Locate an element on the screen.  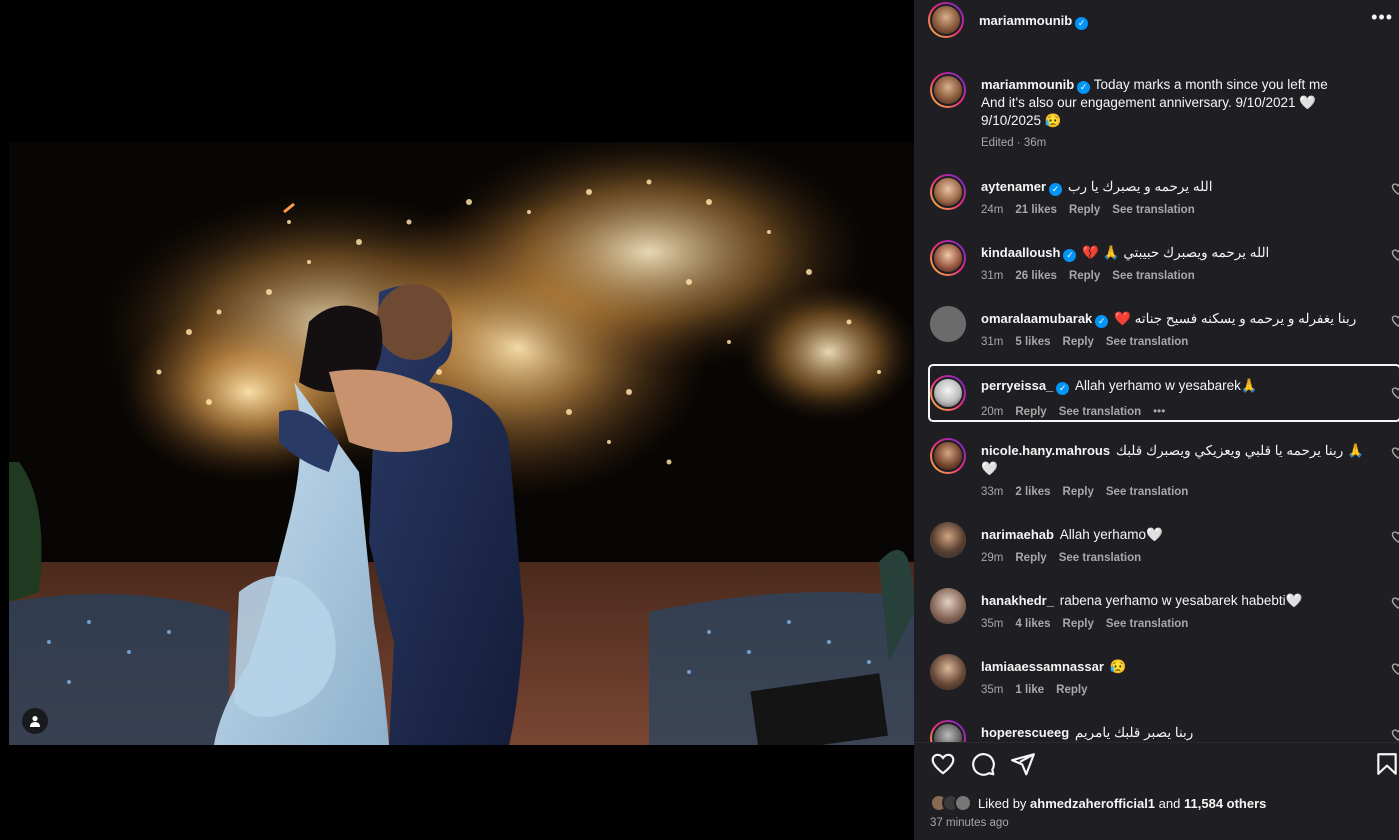
comment-time: 24m is located at coordinates (992, 210).